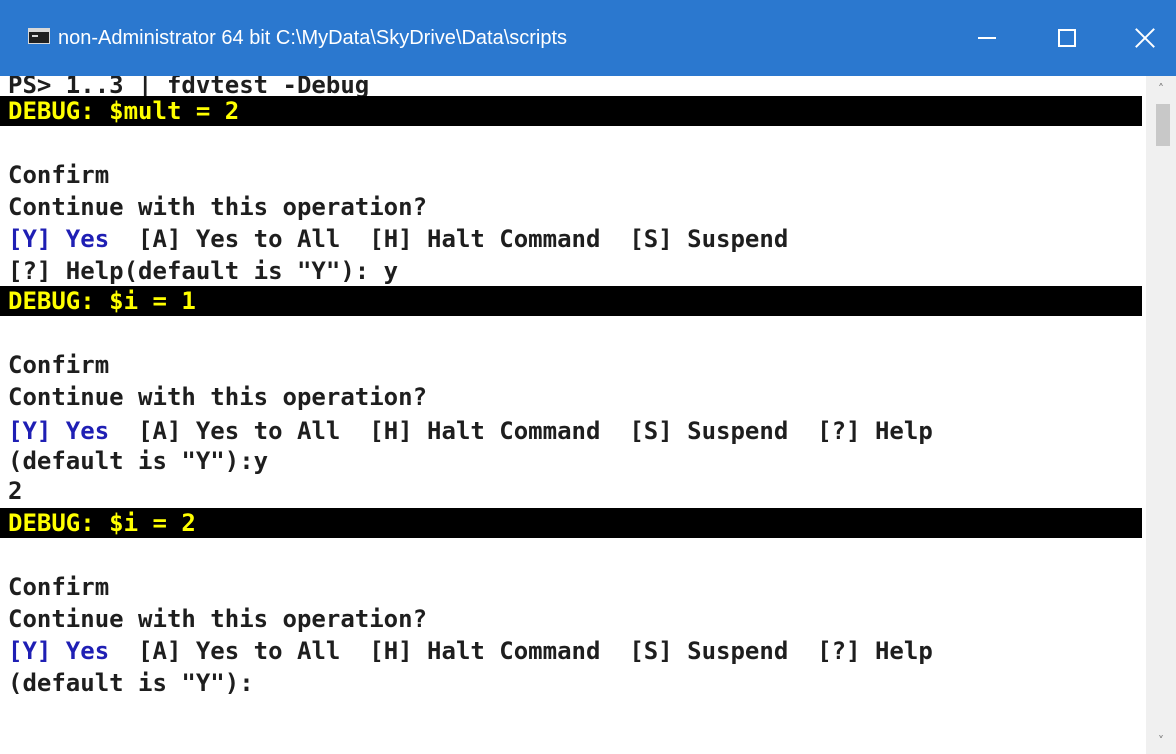 This screenshot has height=754, width=1176. What do you see at coordinates (131, 683) in the screenshot?
I see `default-prompt: (default is "Y"):` at bounding box center [131, 683].